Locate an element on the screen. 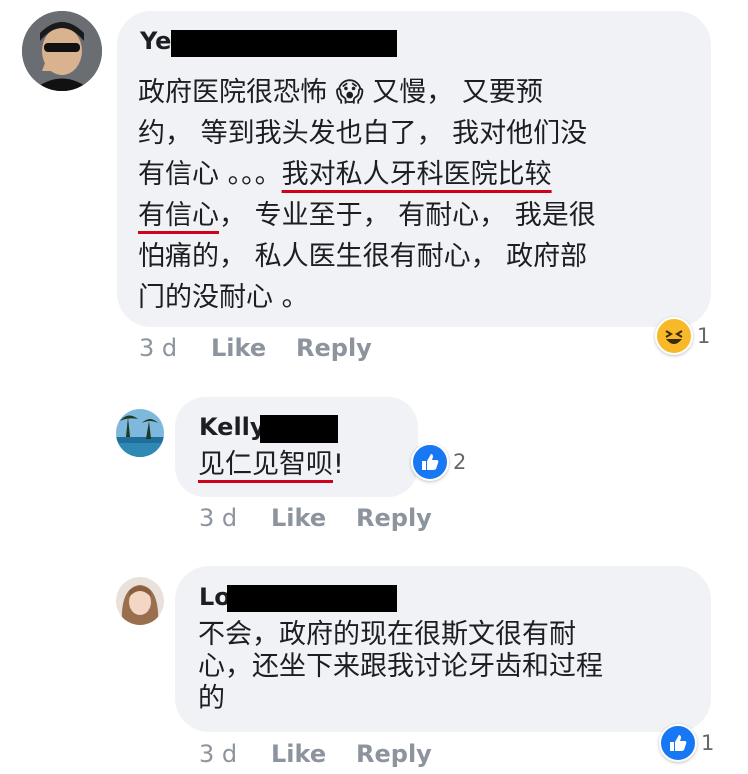  highlighted-text: 见仁见智呗 is located at coordinates (265, 464).